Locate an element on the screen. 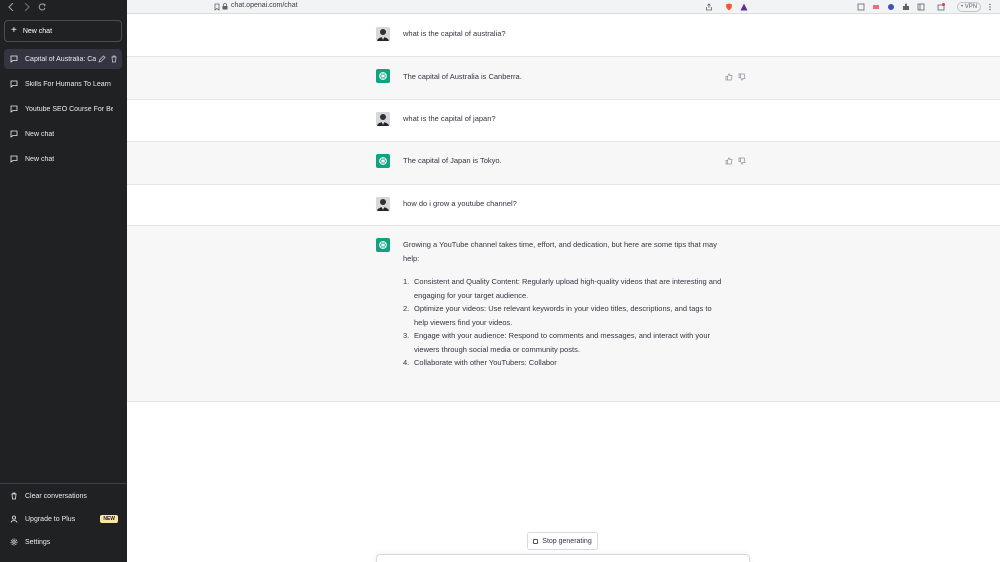  sidebar-item-label: Skills For Humans To Learn is located at coordinates (68, 84).